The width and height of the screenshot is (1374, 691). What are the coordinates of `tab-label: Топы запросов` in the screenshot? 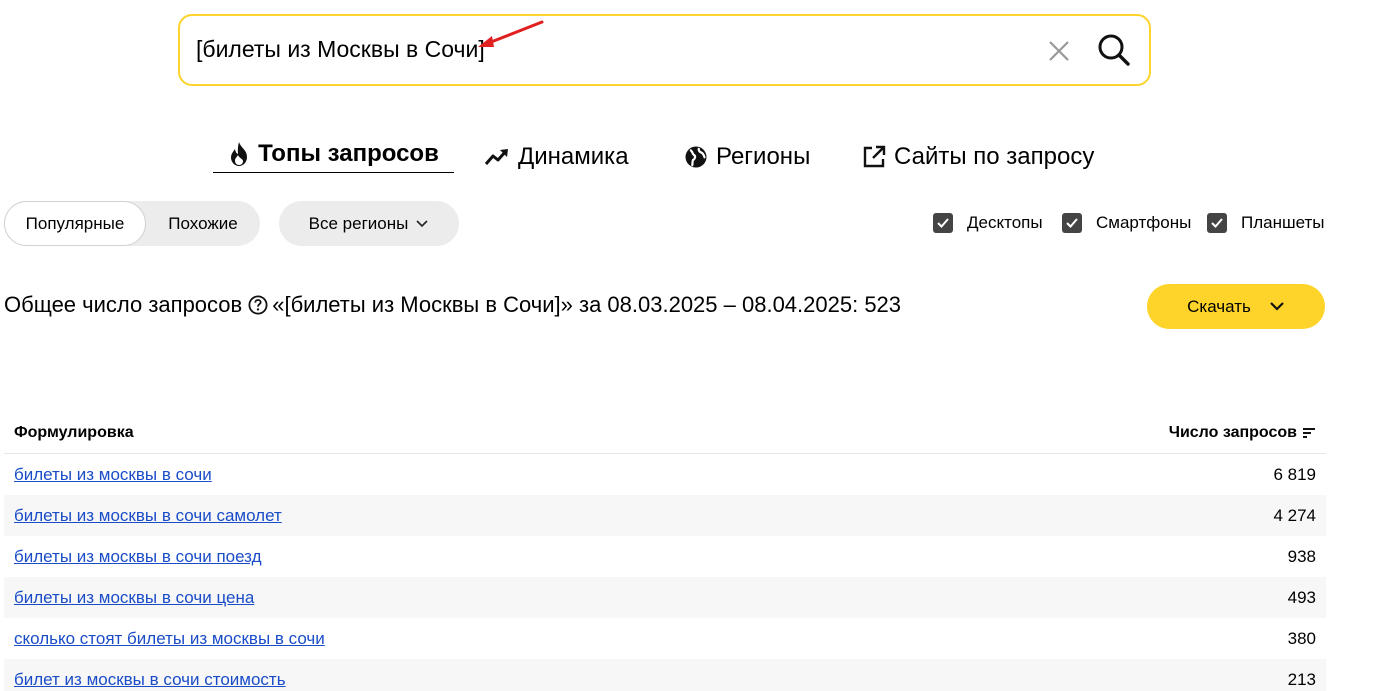 It's located at (348, 153).